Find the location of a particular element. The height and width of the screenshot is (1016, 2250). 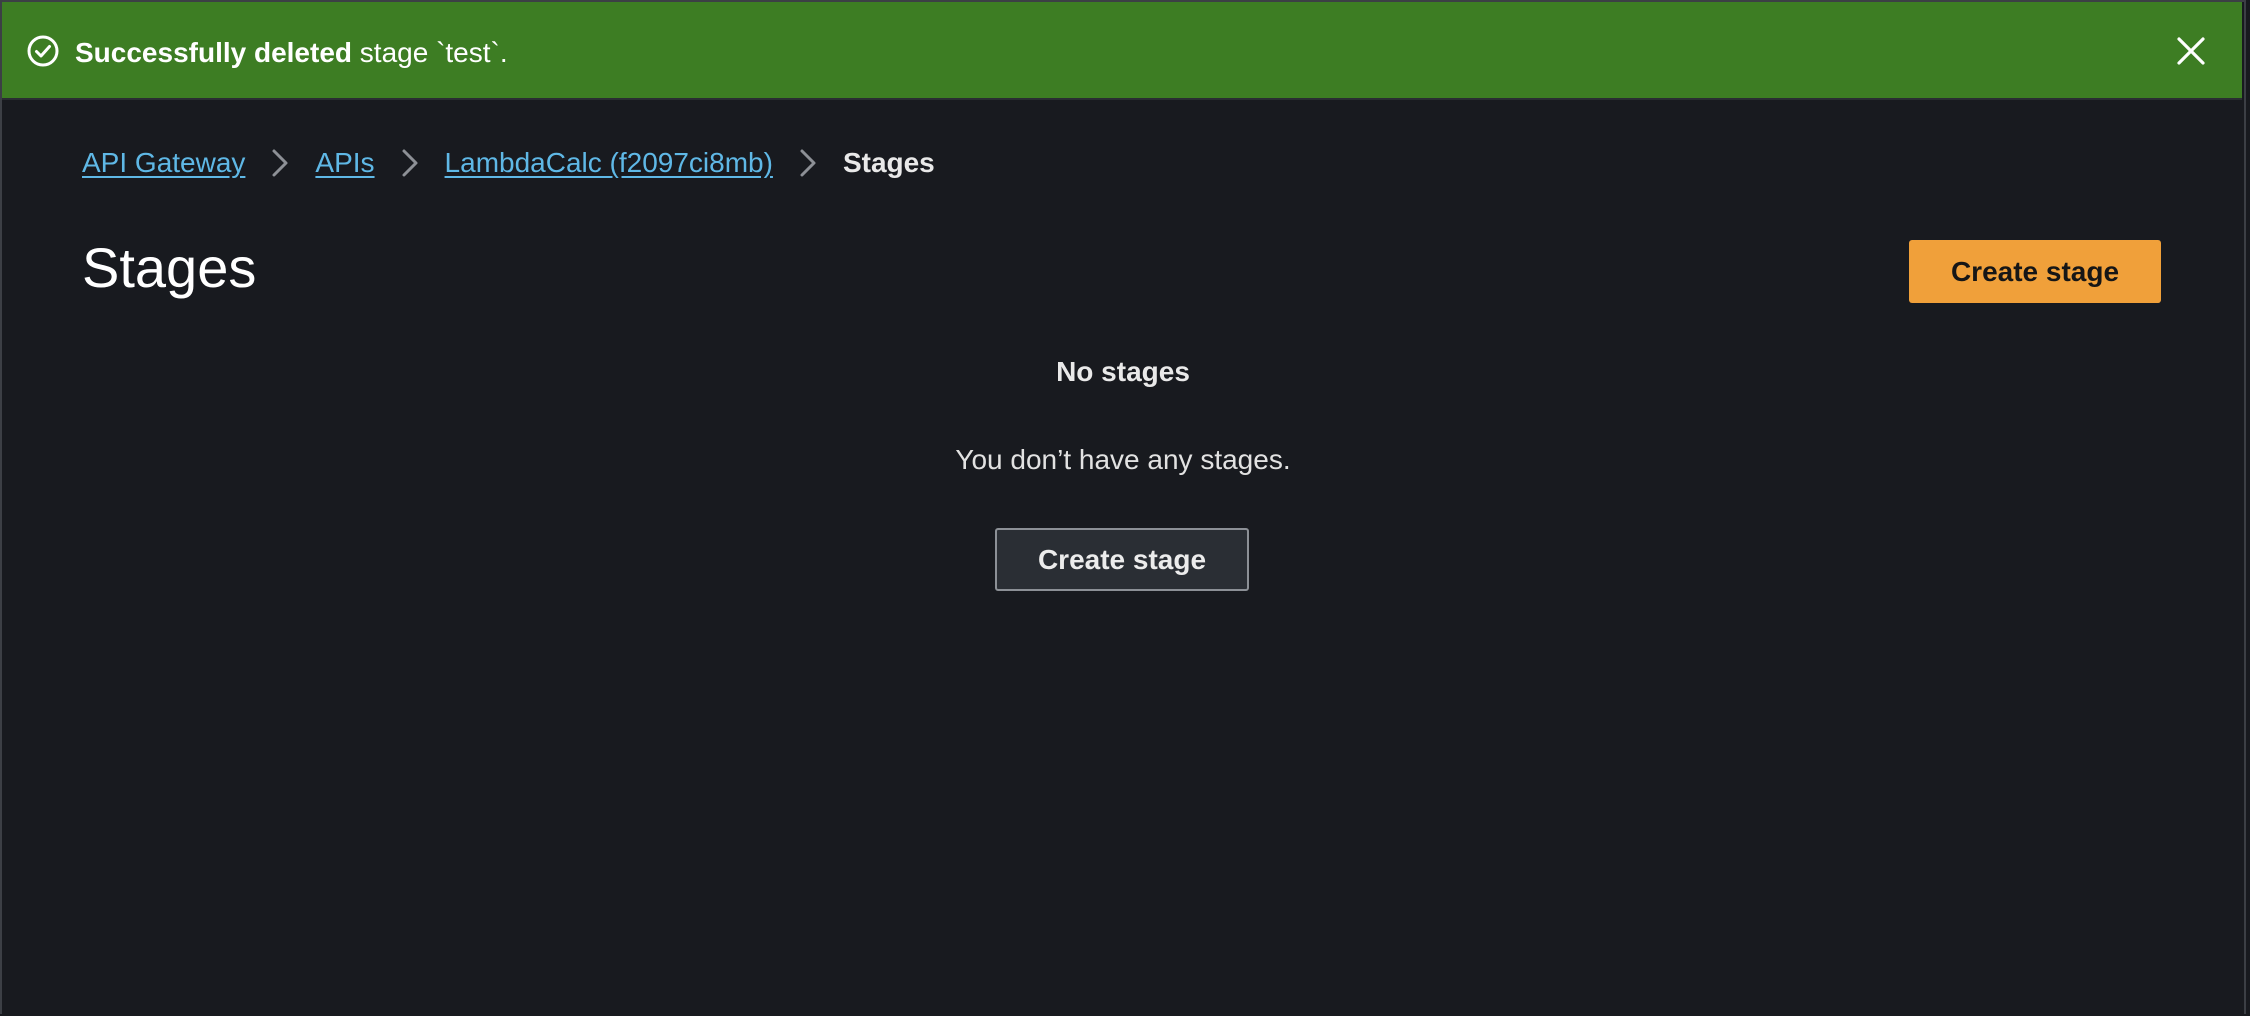

breadcrumb-api-gateway-link: API Gateway is located at coordinates (163, 163).